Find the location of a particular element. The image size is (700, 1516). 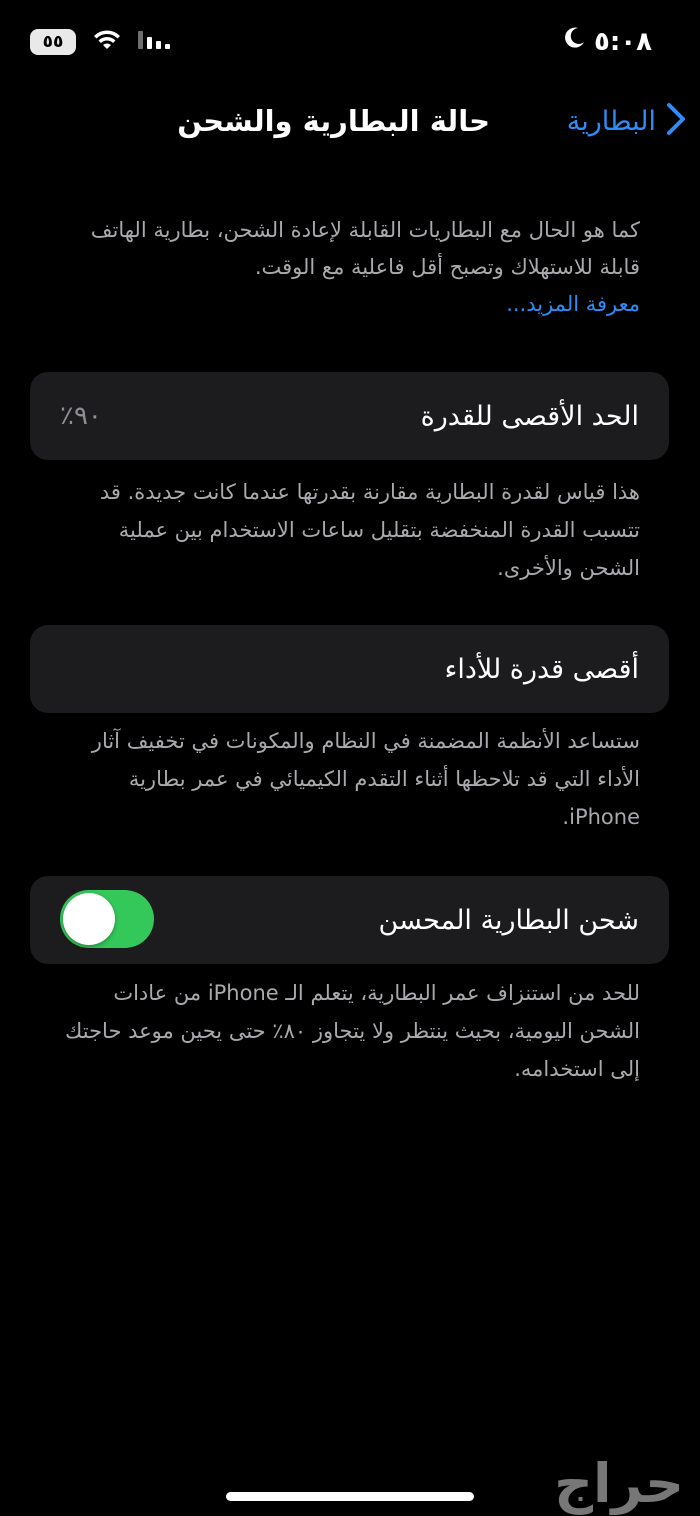

watermark-logo: حراج is located at coordinates (619, 1483).